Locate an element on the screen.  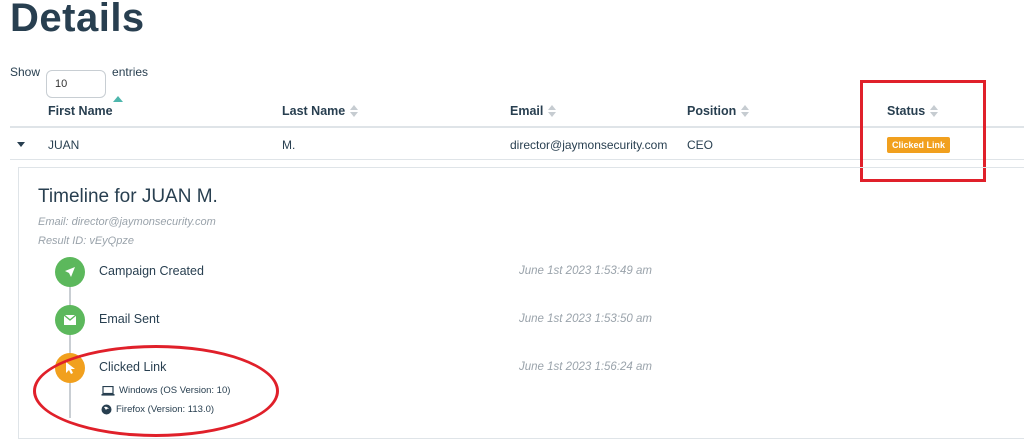
timeline-event-time: June 1st 2023 1:56:24 am is located at coordinates (585, 367).